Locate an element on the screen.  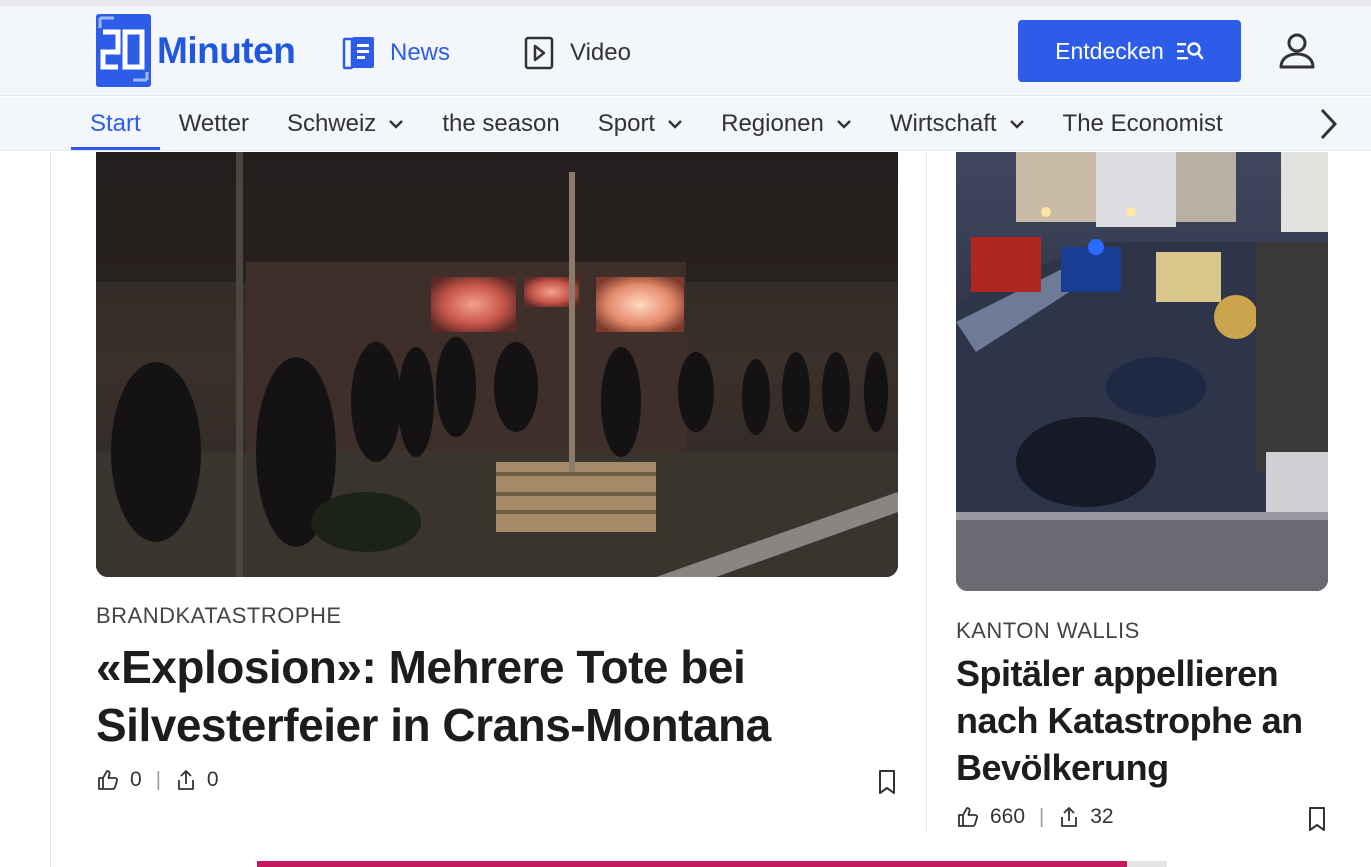
category-label: the season is located at coordinates (501, 123).